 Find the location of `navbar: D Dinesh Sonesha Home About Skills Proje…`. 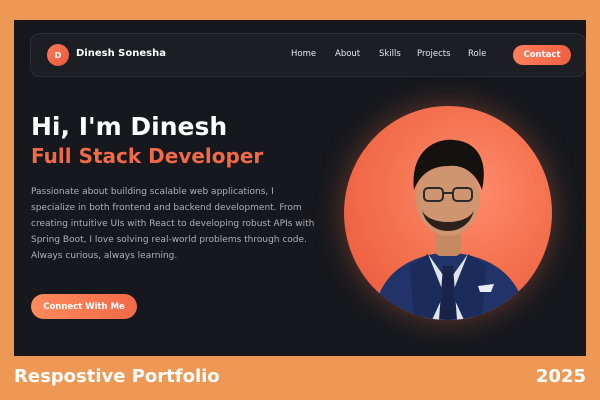

navbar: D Dinesh Sonesha Home About Skills Proje… is located at coordinates (308, 55).